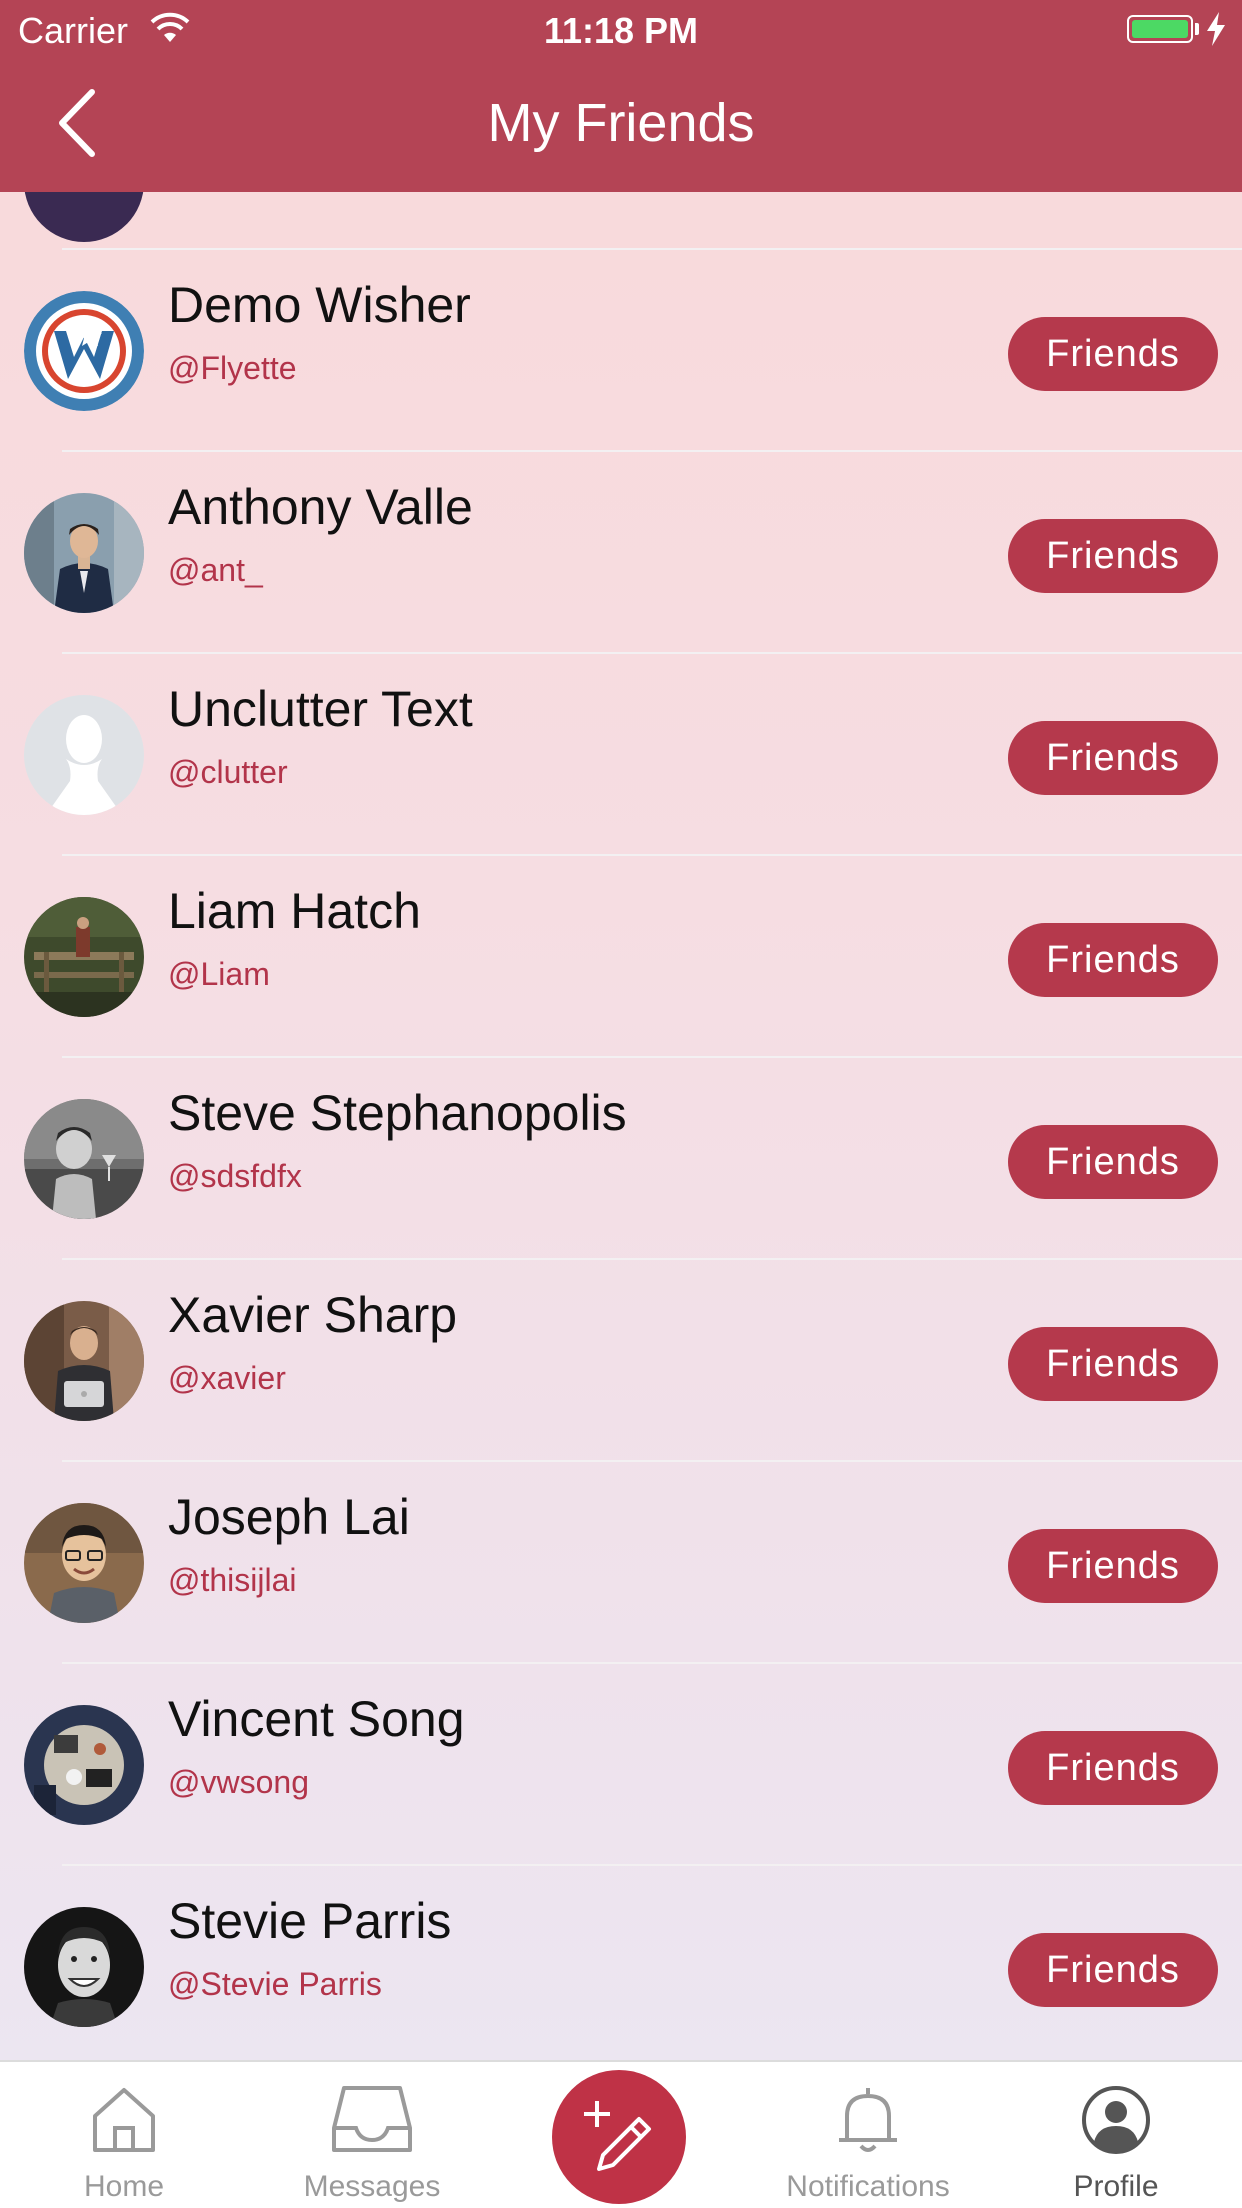 Image resolution: width=1242 pixels, height=2208 pixels. I want to click on home-icon, so click(124, 2120).